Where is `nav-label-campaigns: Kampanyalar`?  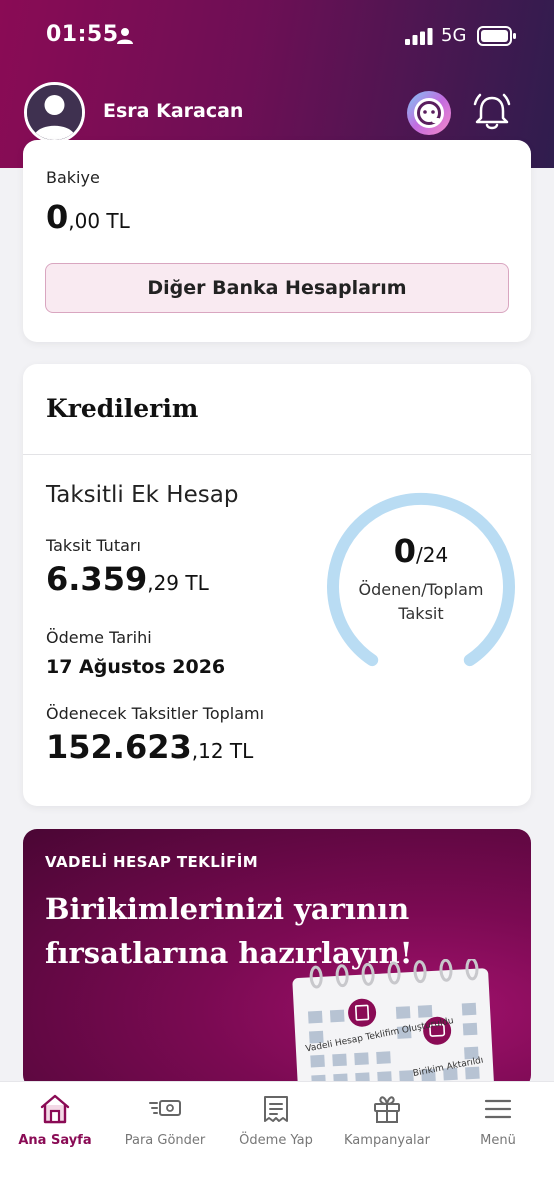 nav-label-campaigns: Kampanyalar is located at coordinates (387, 1140).